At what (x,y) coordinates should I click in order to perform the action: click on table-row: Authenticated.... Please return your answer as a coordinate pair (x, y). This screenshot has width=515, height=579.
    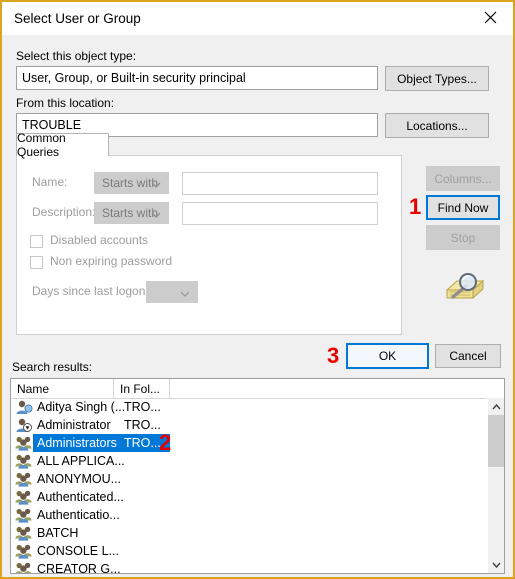
    Looking at the image, I should click on (249, 497).